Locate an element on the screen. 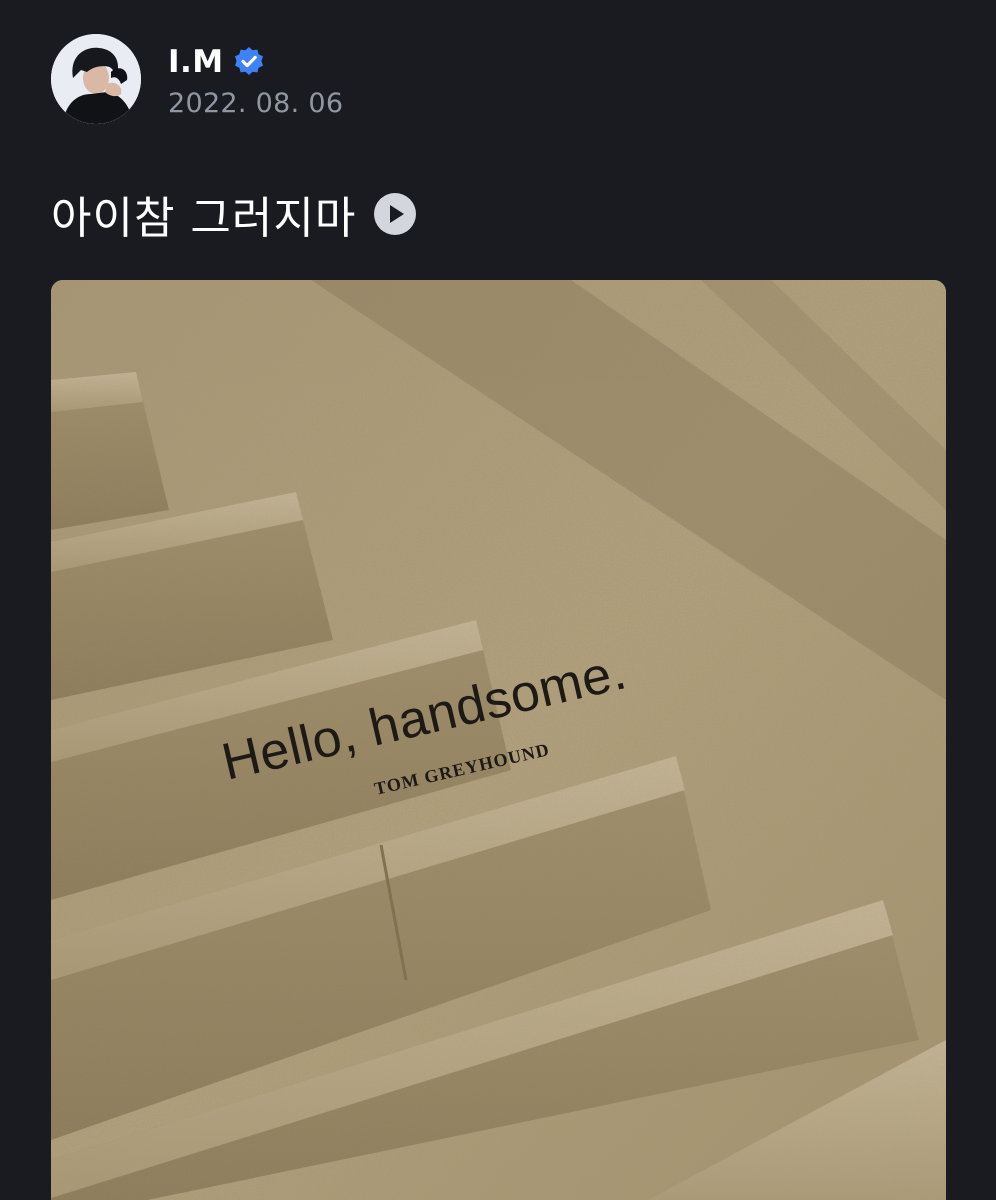 The width and height of the screenshot is (996, 1200). verified-badge-icon is located at coordinates (249, 62).